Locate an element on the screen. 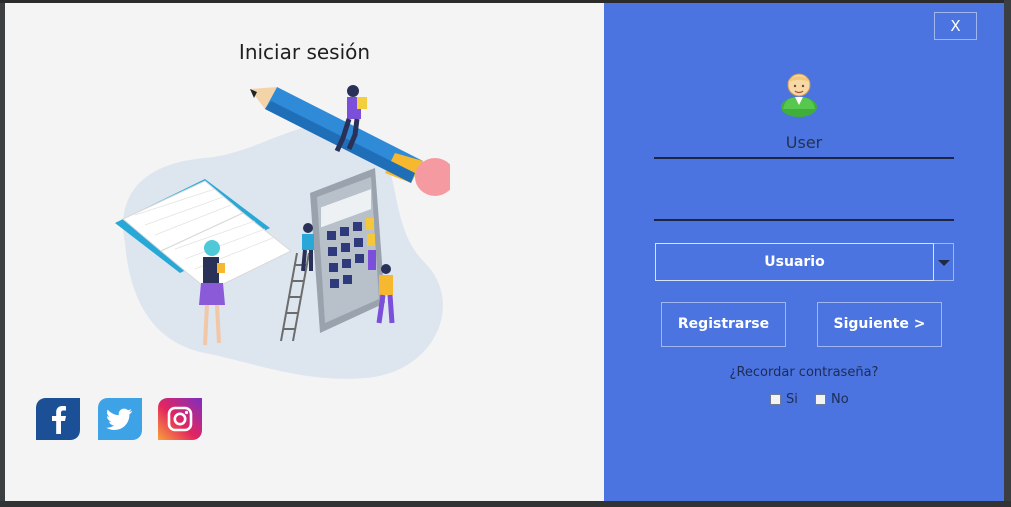  register-button: Registrarse is located at coordinates (723, 324).